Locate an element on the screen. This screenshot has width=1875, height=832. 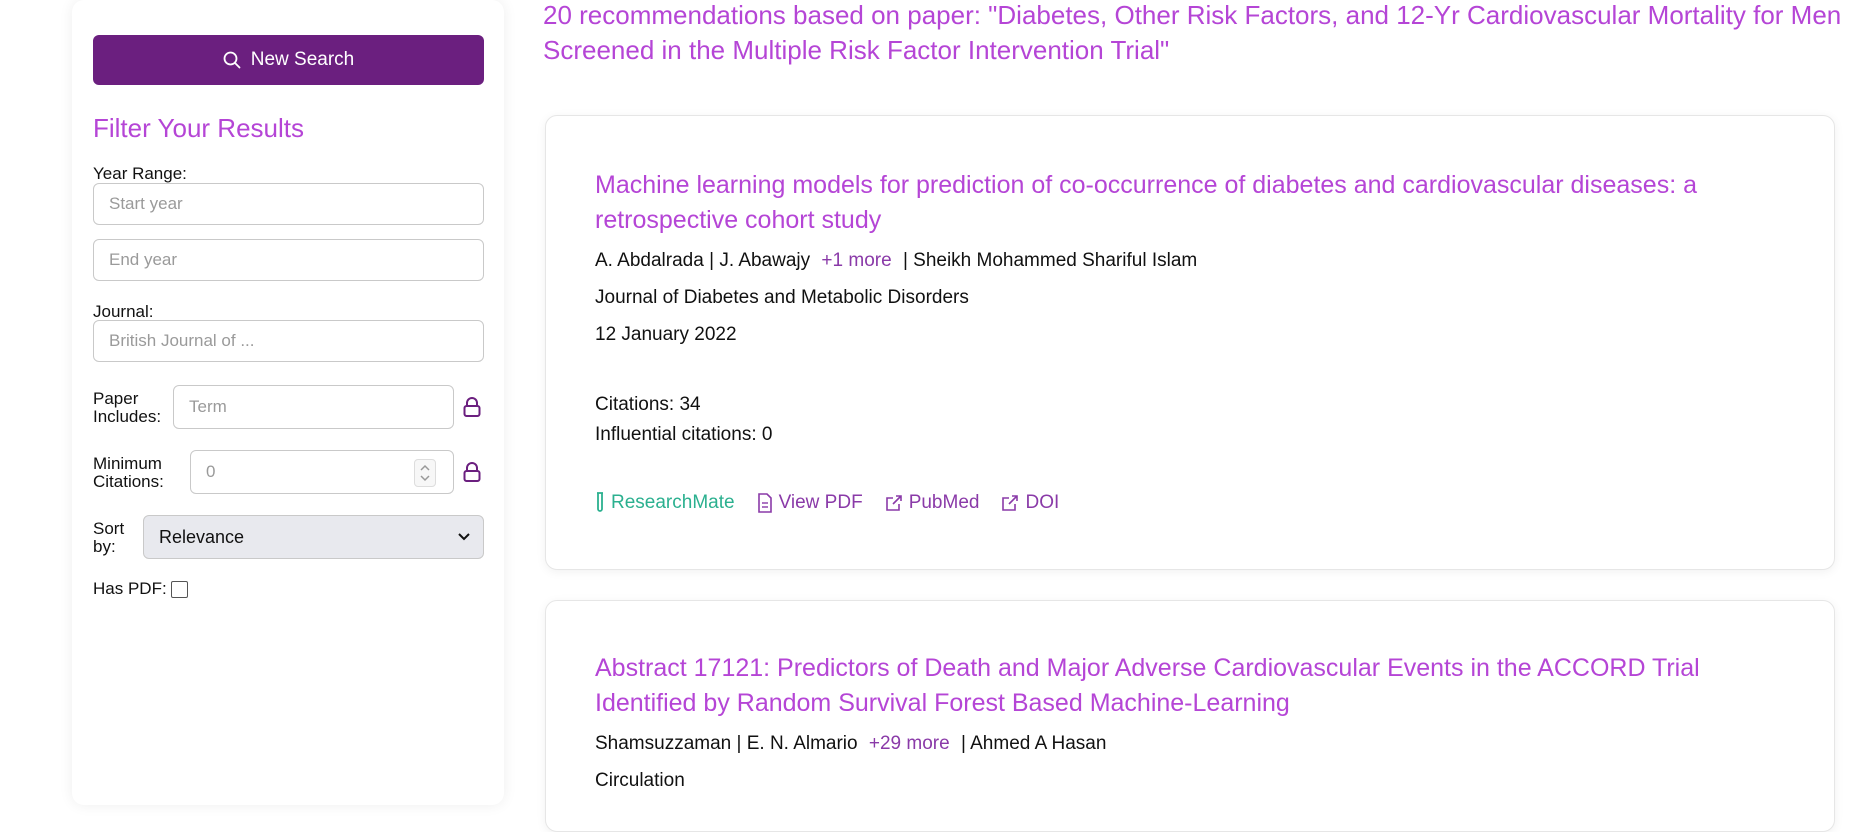
author-name: Shamsuzzaman | is located at coordinates (668, 743).